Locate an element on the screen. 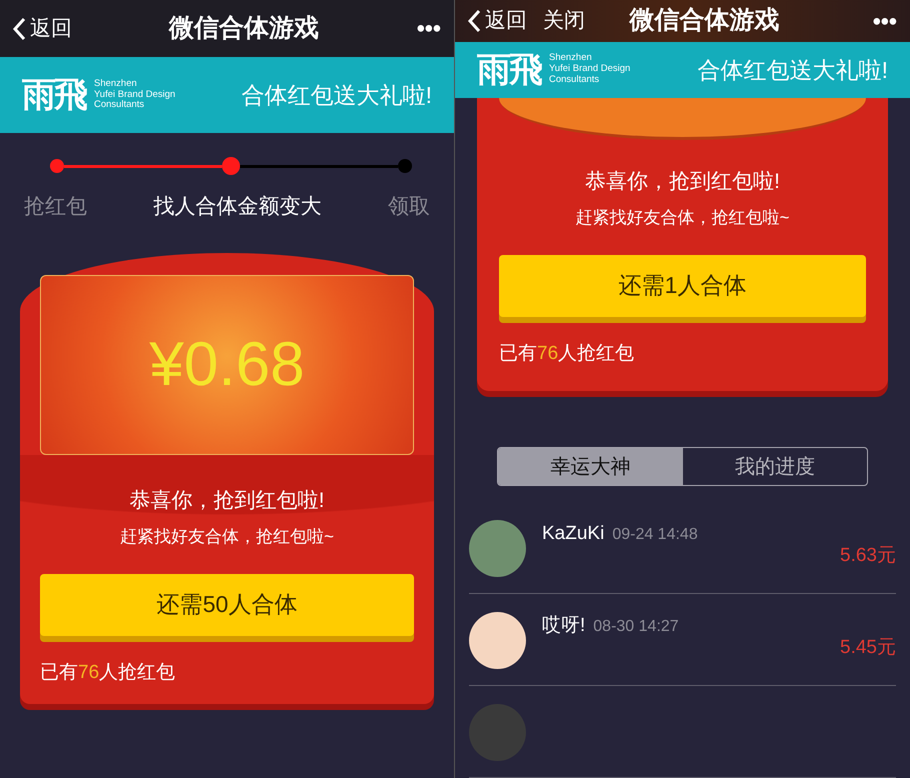  amount-text: ¥0.68 is located at coordinates (227, 365).